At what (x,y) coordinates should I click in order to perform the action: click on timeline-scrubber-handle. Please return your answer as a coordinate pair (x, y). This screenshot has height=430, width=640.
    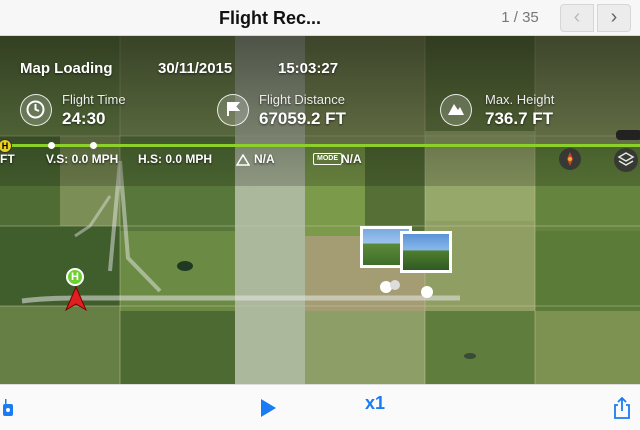
    Looking at the image, I should click on (628, 135).